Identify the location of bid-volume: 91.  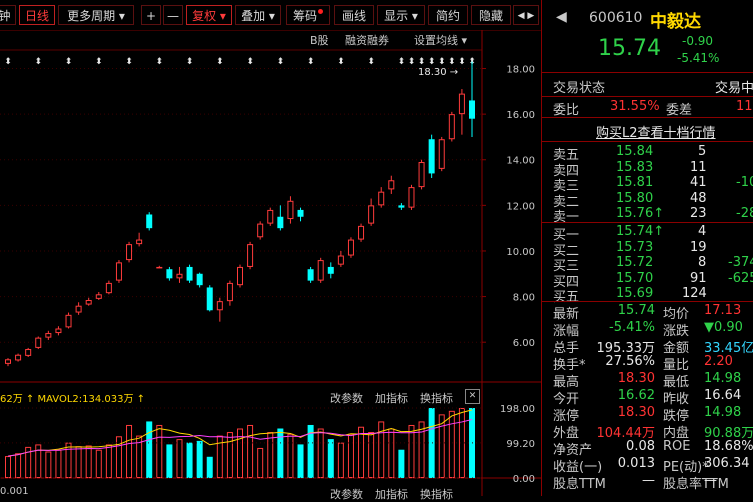
(698, 278).